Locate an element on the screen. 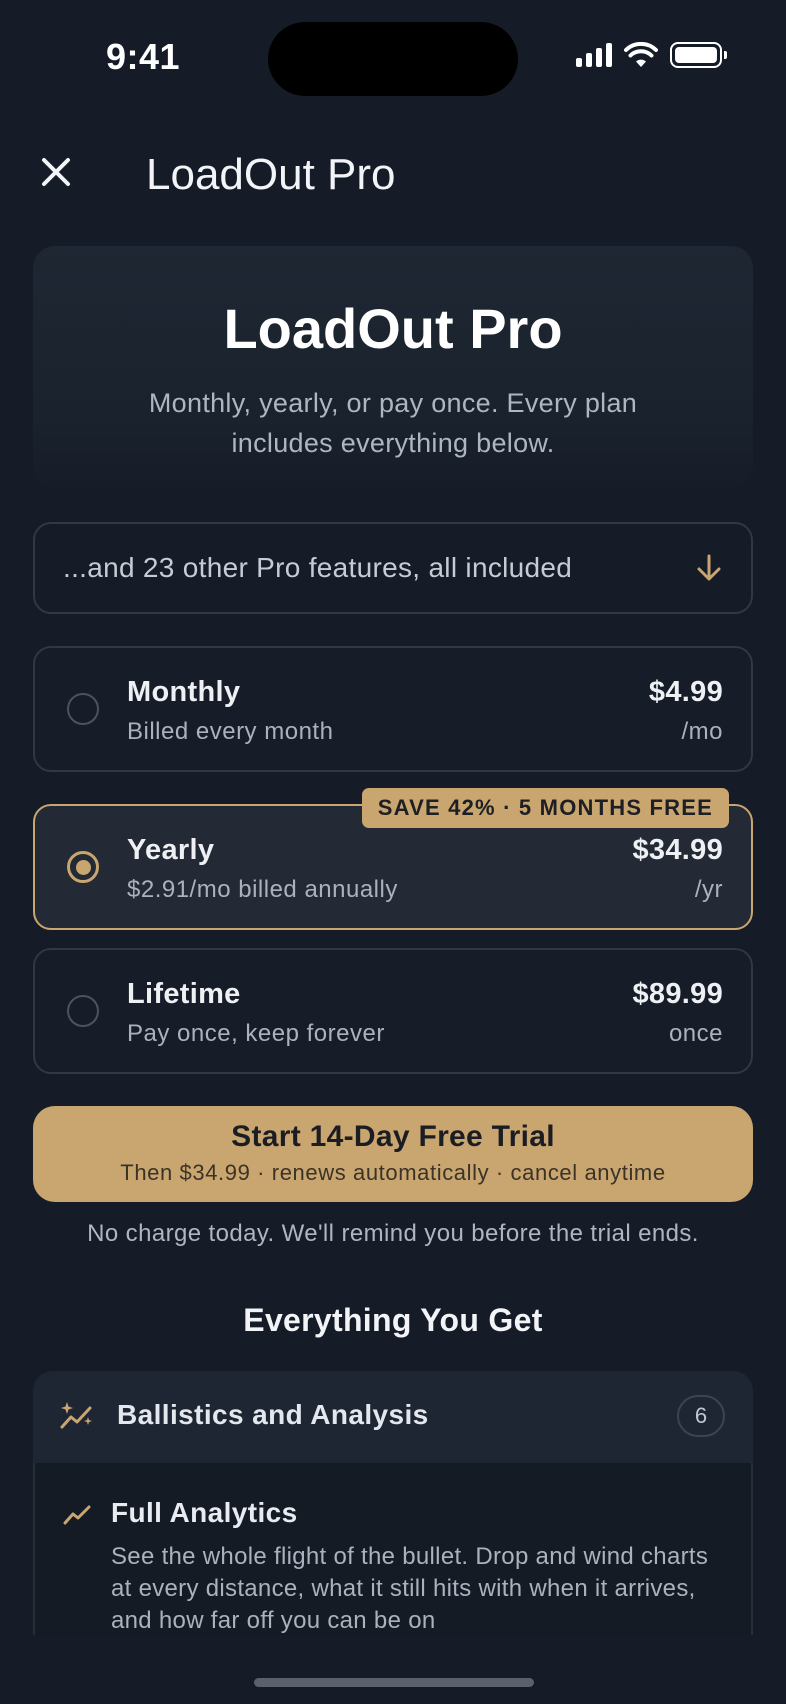 Image resolution: width=786 pixels, height=1704 pixels. status-icons is located at coordinates (651, 55).